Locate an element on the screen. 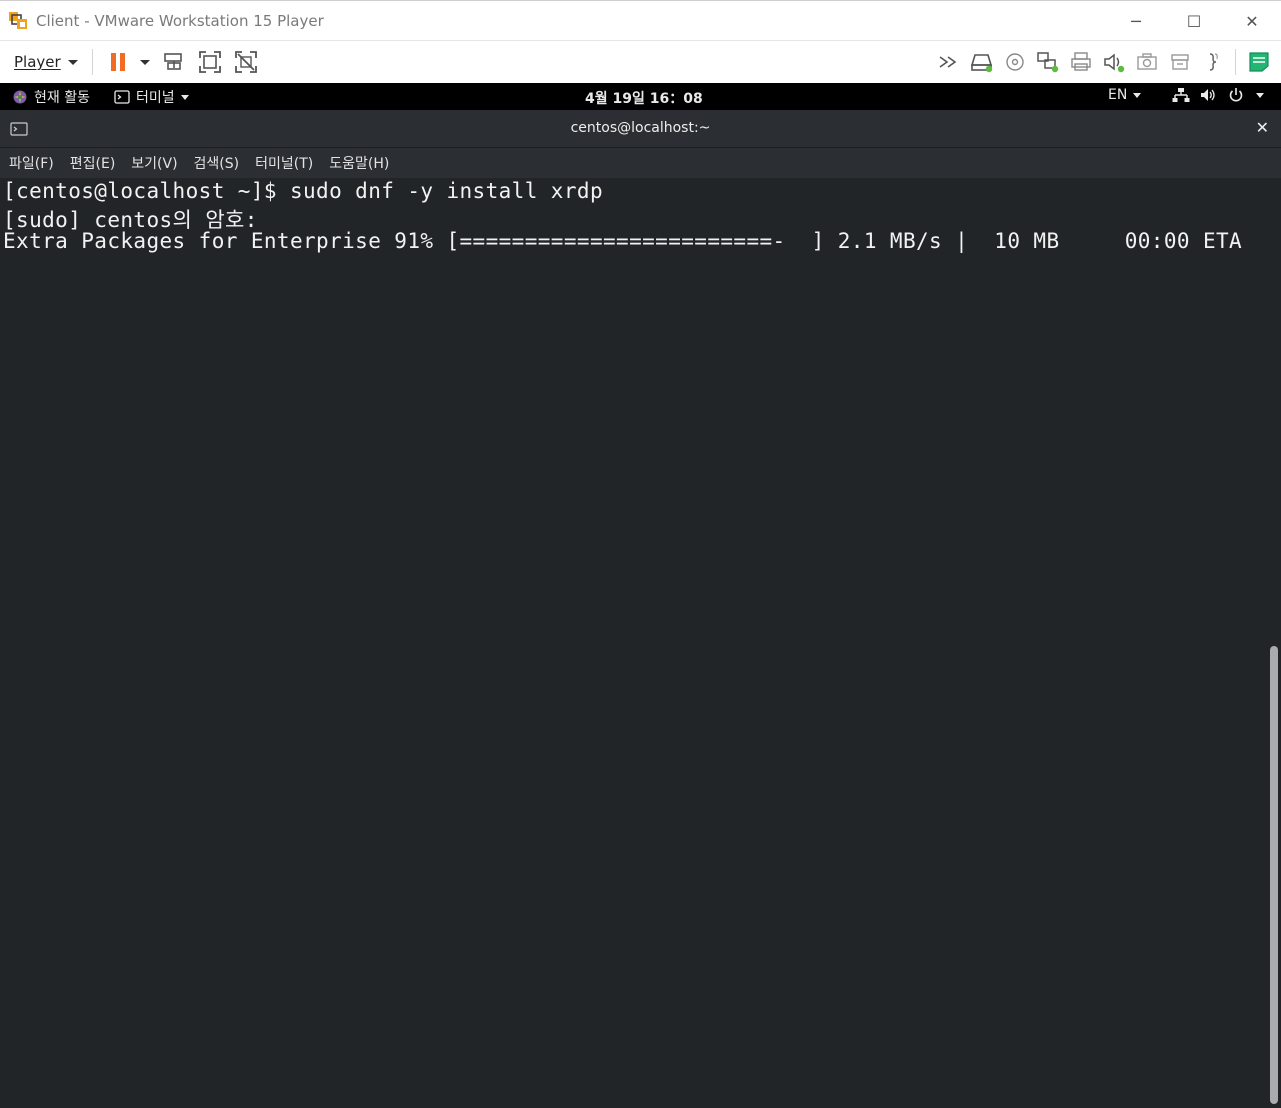 This screenshot has width=1281, height=1108. terminal-title: centos@localhost:~ is located at coordinates (640, 128).